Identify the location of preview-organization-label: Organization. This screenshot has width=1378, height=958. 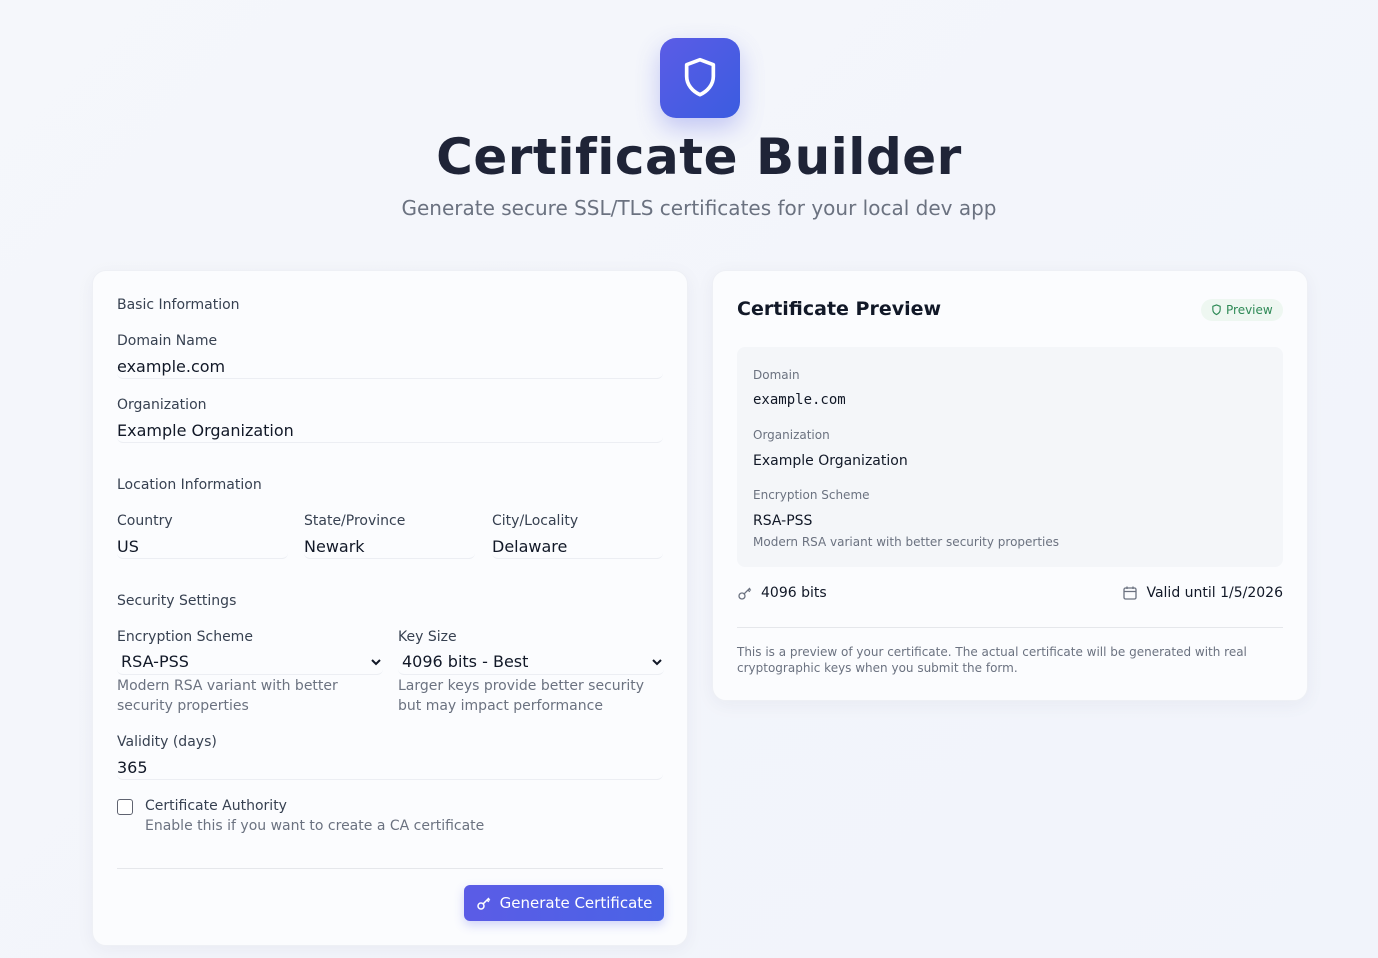
(791, 435).